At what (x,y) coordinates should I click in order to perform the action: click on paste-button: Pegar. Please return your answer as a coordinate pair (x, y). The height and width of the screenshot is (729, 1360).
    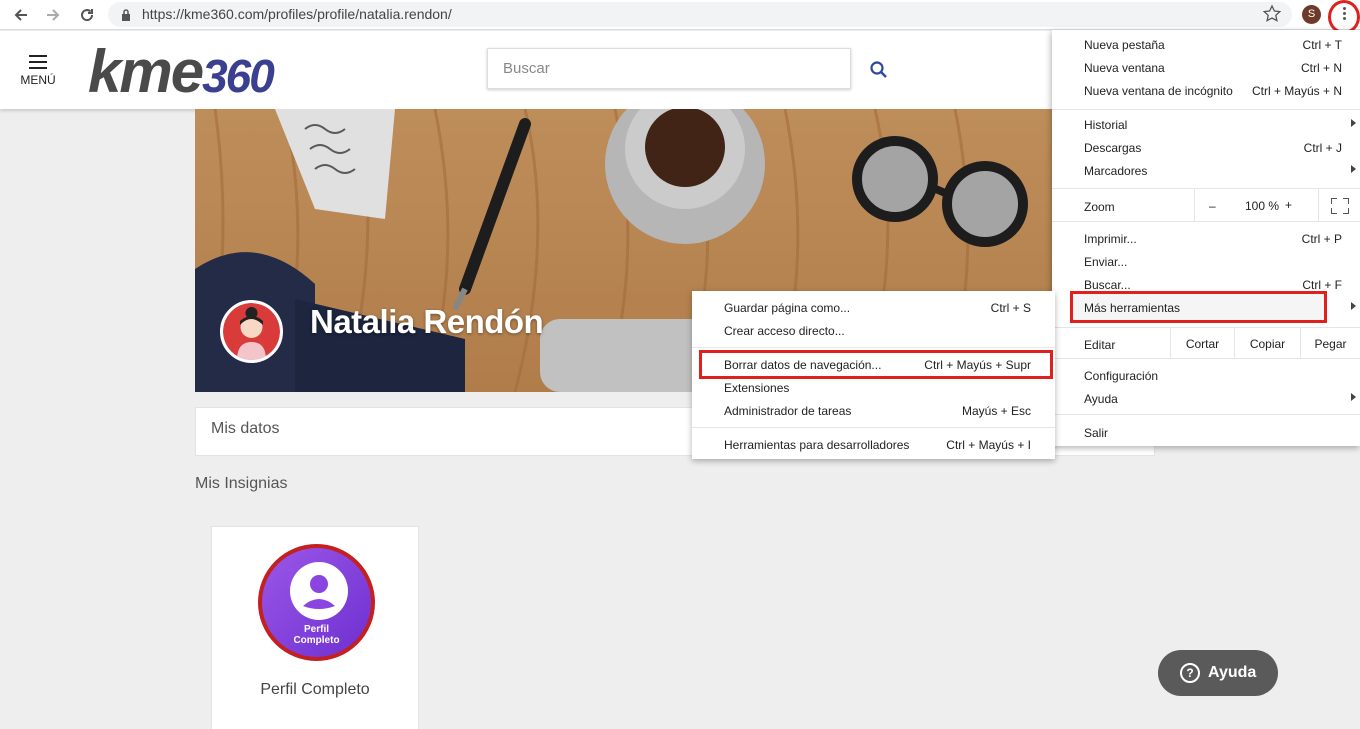
    Looking at the image, I should click on (1330, 343).